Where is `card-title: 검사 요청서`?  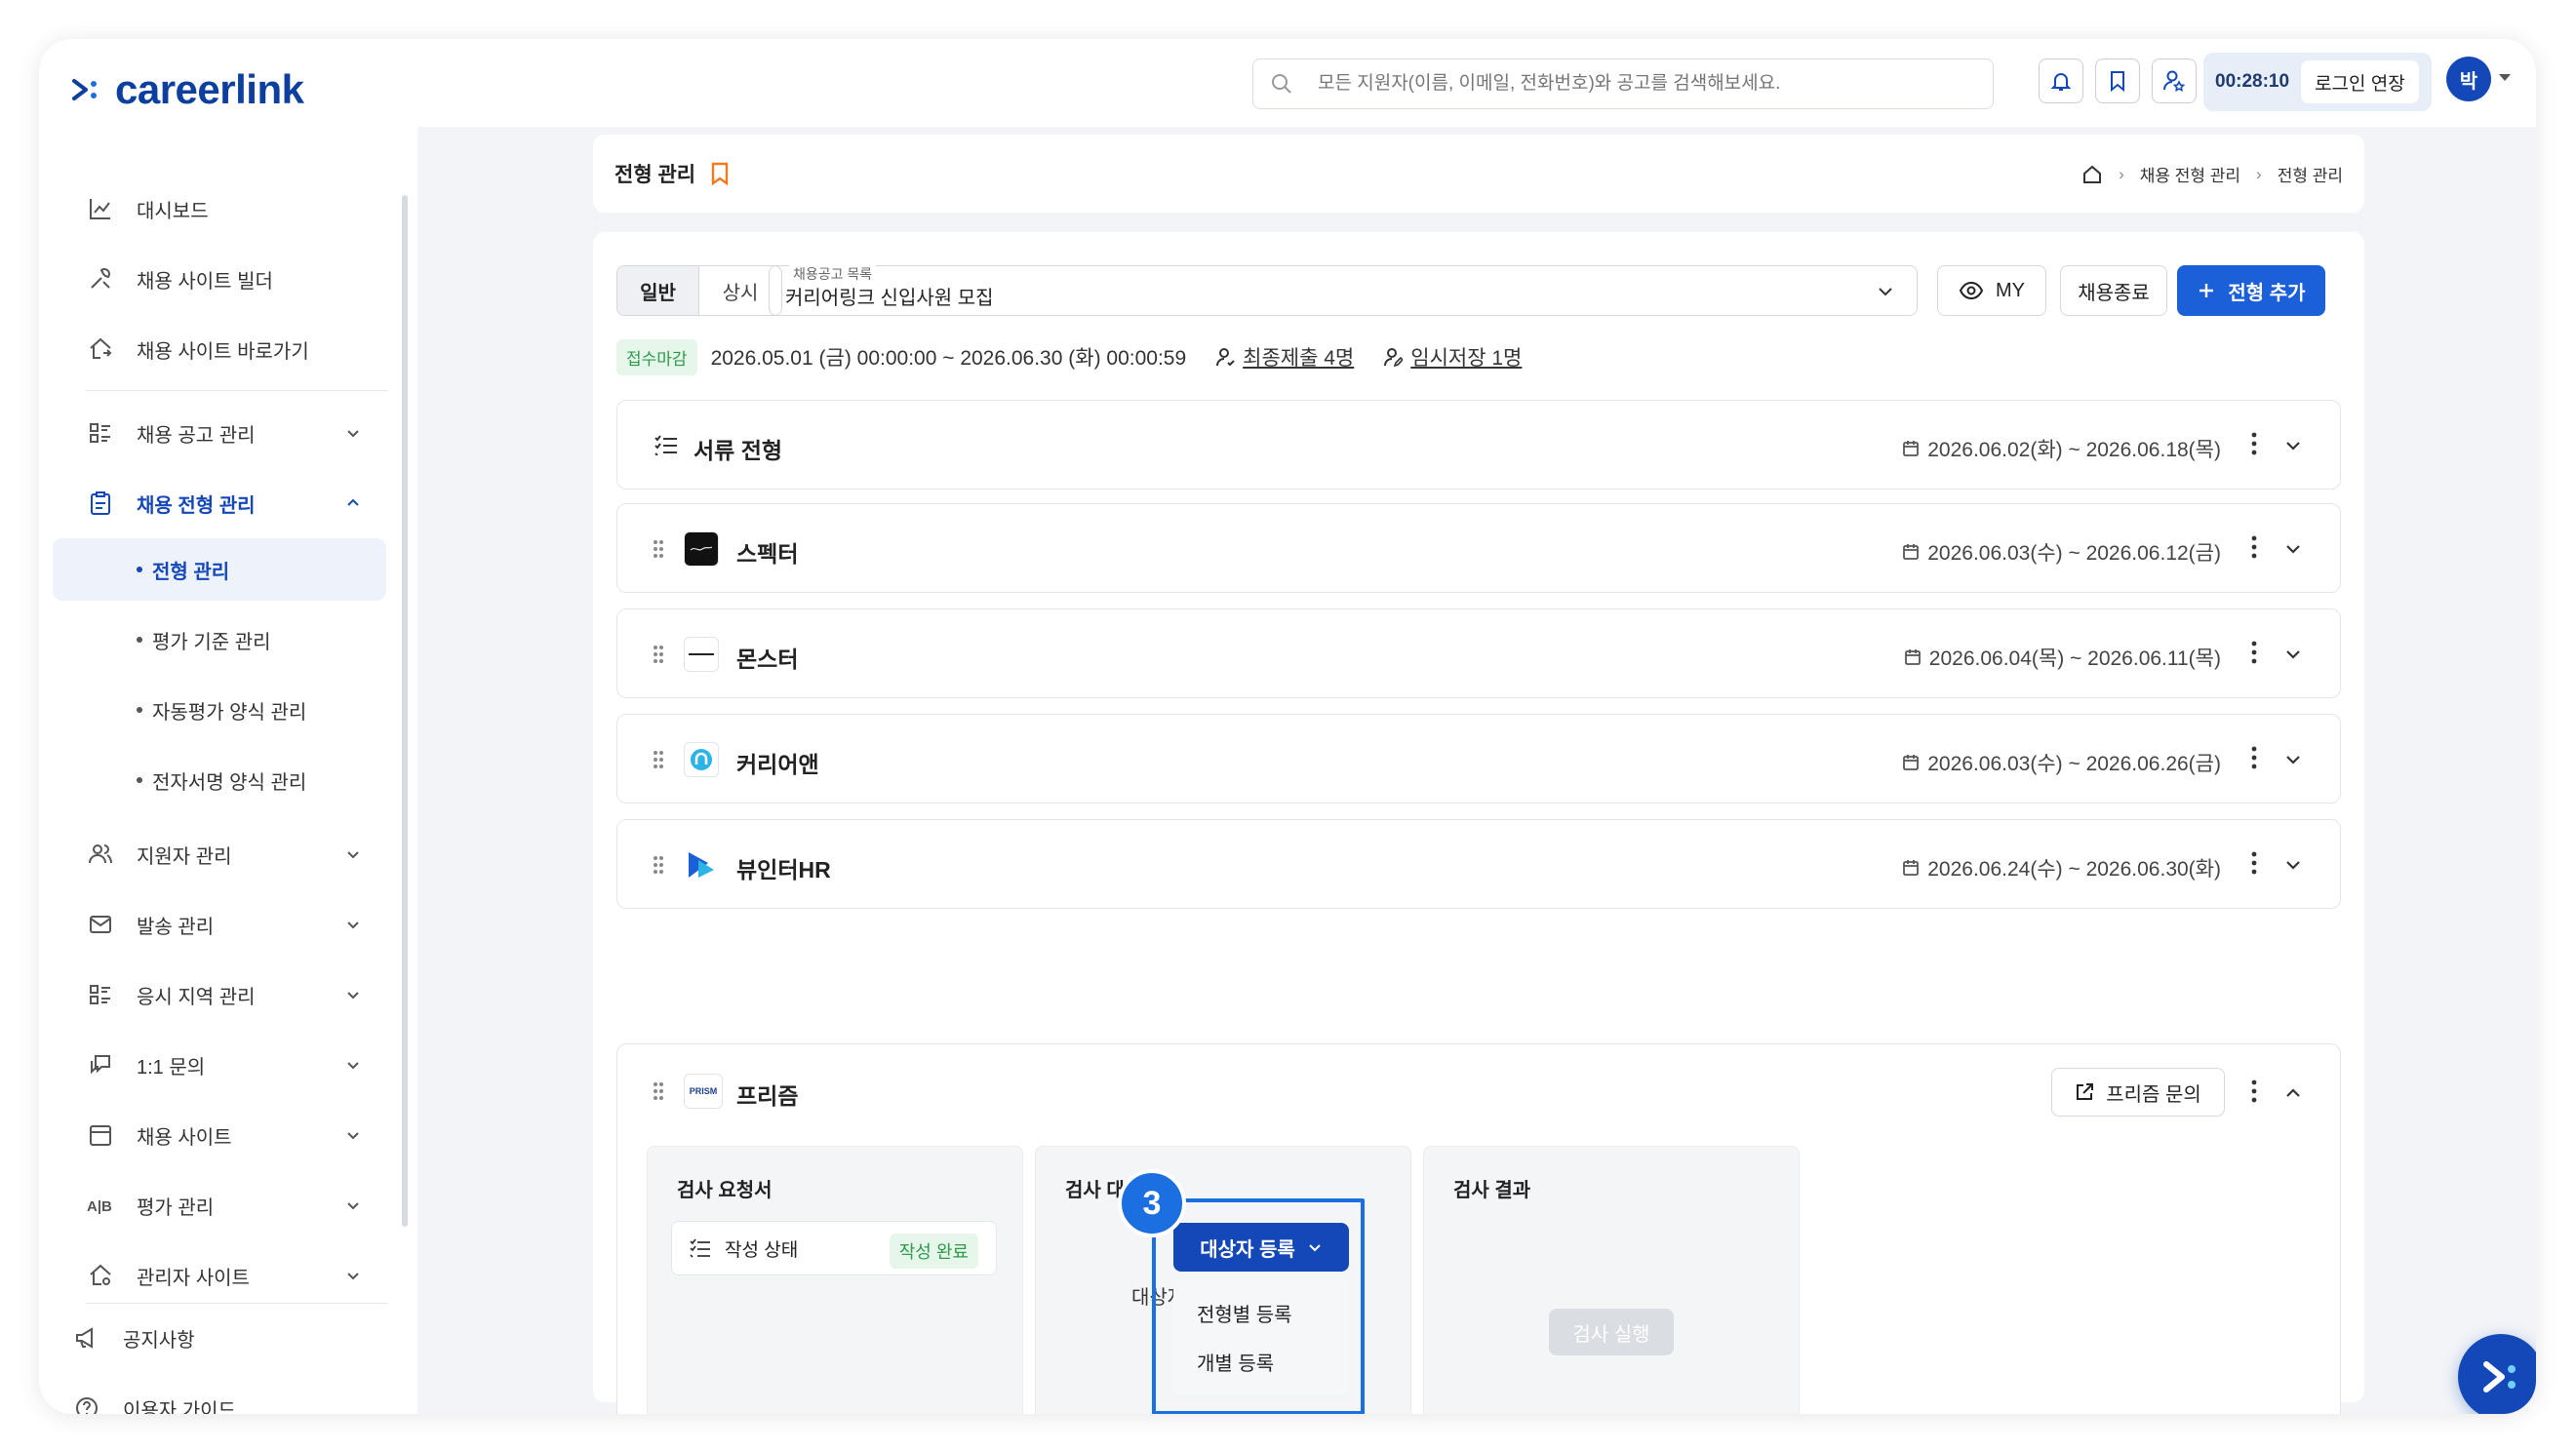 card-title: 검사 요청서 is located at coordinates (725, 1190).